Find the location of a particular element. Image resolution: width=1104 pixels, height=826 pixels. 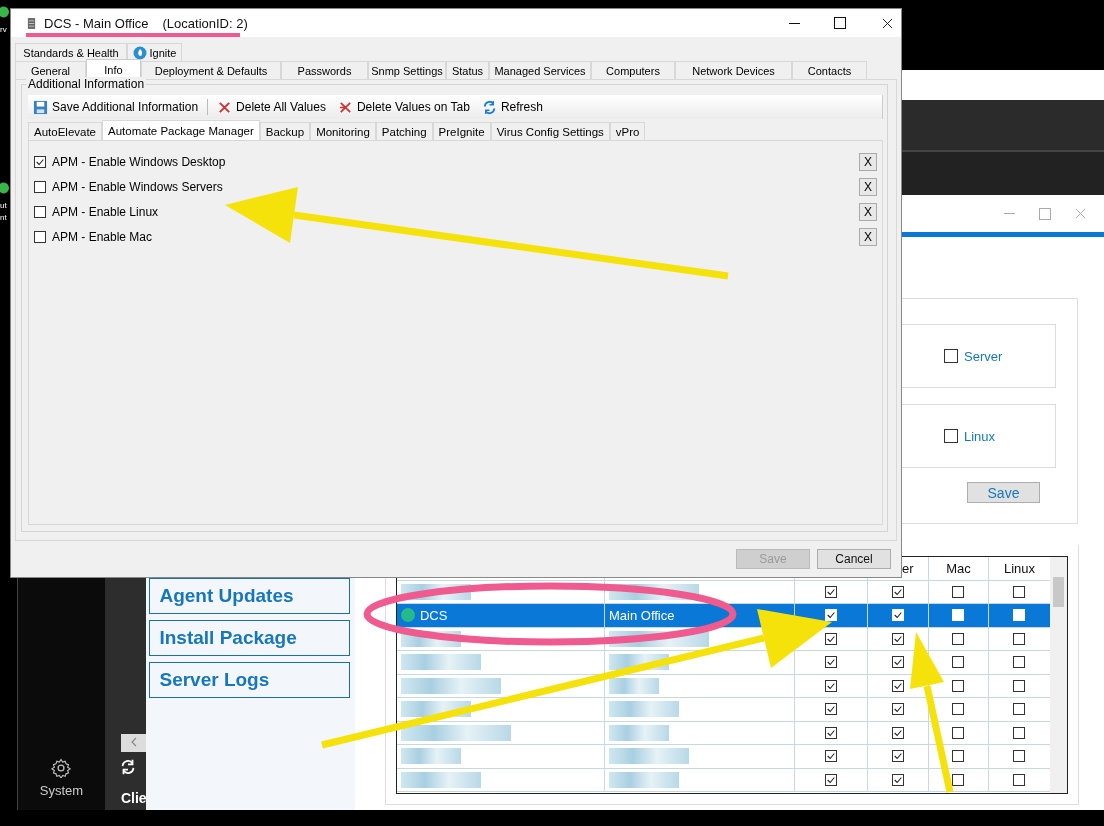

minimize-icon is located at coordinates (794, 23).